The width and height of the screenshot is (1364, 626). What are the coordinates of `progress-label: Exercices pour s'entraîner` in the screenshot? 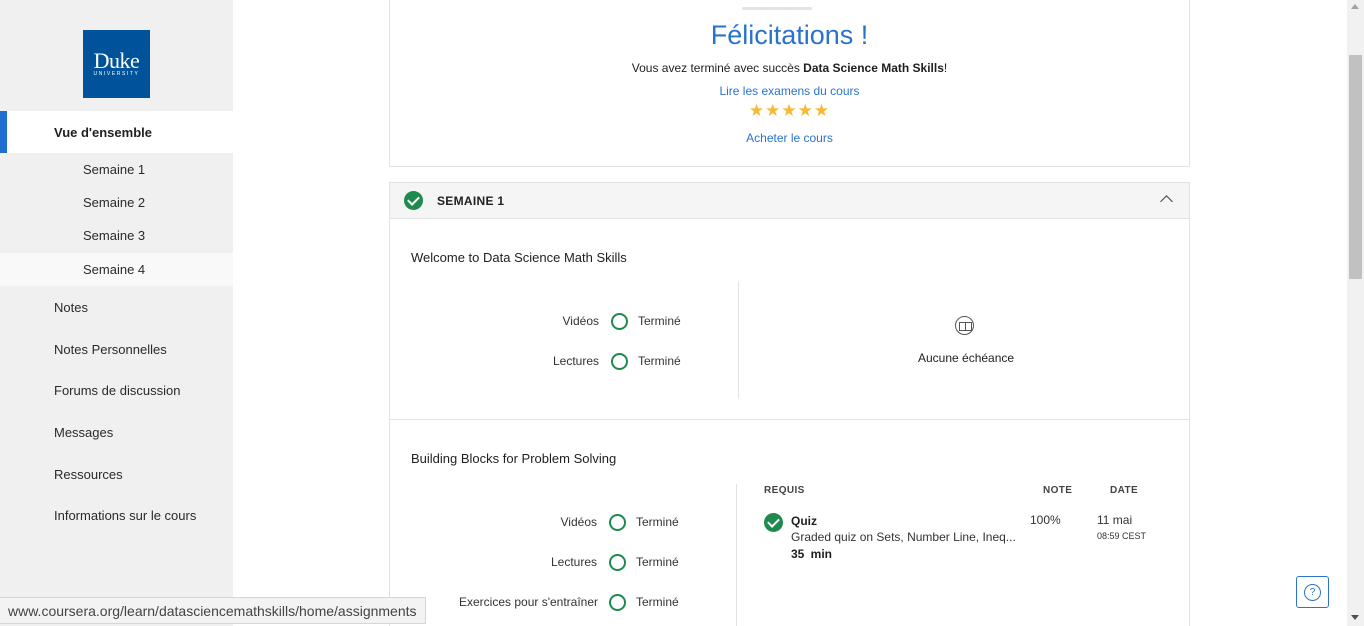 It's located at (529, 602).